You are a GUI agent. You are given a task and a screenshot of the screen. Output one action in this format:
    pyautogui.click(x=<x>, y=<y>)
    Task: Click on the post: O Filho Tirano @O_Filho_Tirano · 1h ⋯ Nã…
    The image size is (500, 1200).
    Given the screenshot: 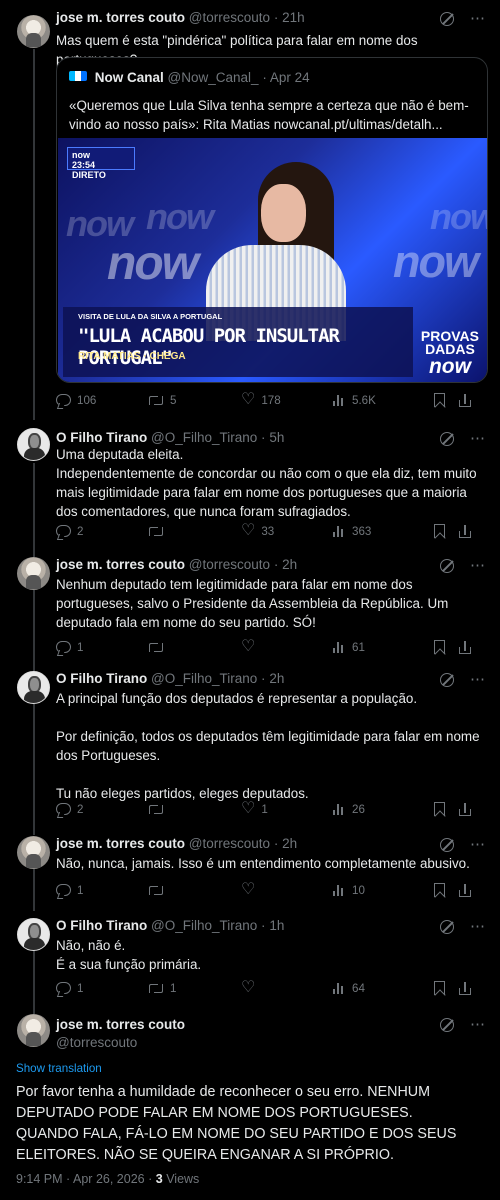 What is the action you would take?
    pyautogui.click(x=250, y=958)
    